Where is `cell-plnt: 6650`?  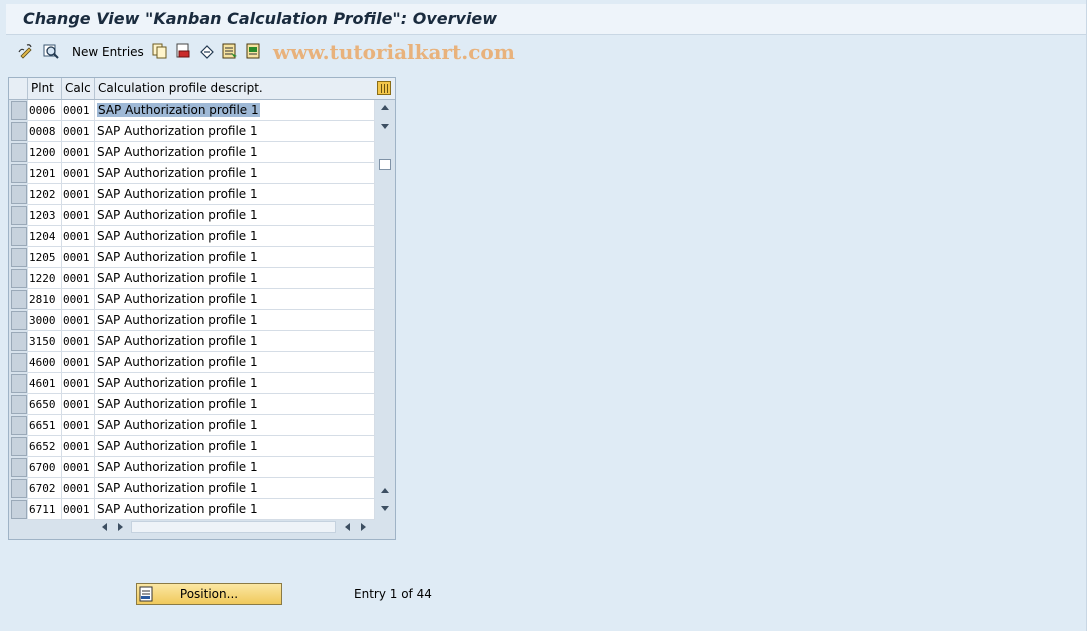
cell-plnt: 6650 is located at coordinates (45, 404).